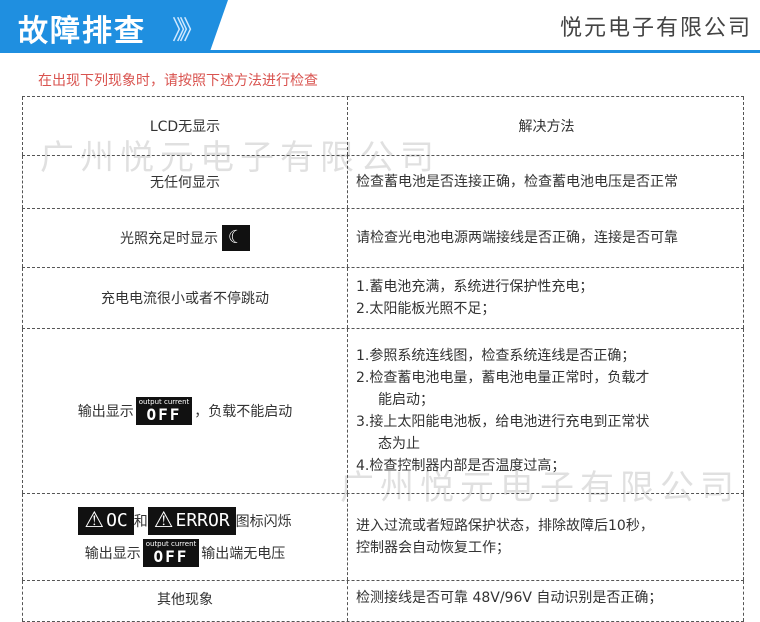  Describe the element at coordinates (545, 601) in the screenshot. I see `solution-cell: 检测接线是否可靠 48V/96V 自动识别是否正确；` at that location.